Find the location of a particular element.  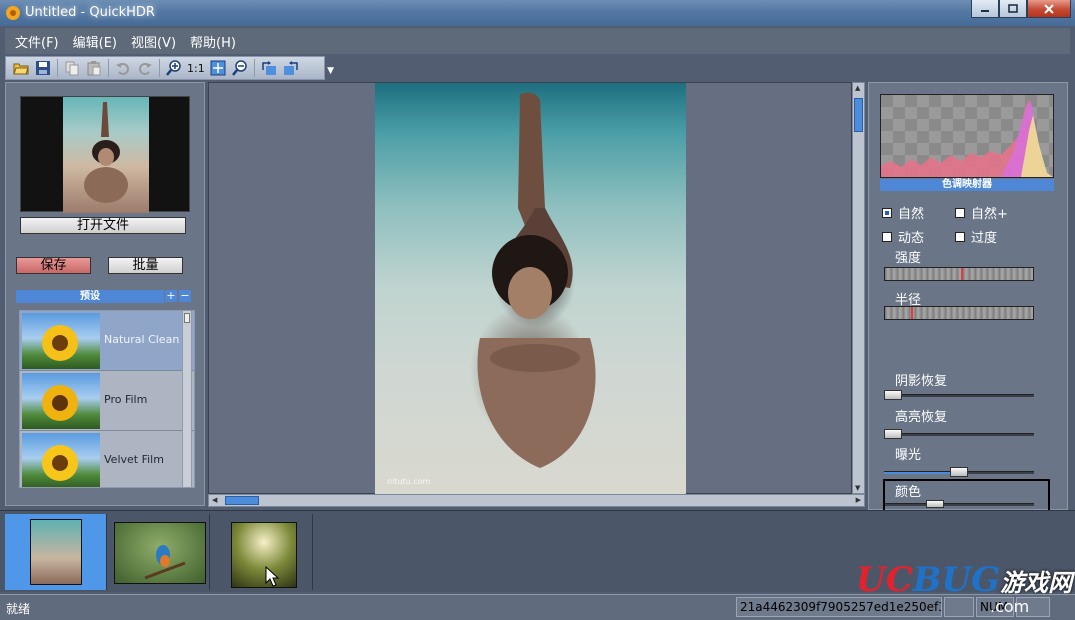

filmstrip-item-leaves is located at coordinates (262, 552).